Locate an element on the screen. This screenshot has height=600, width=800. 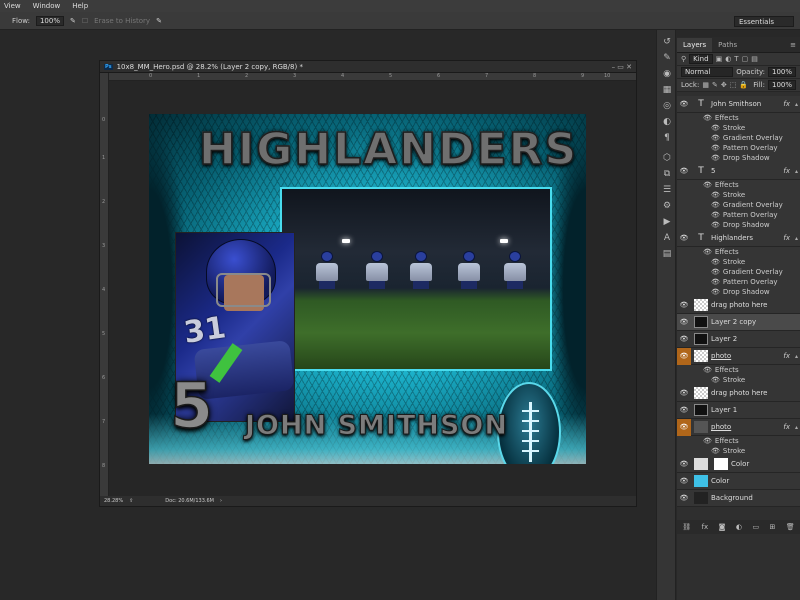
swatches-icon: ▦ is located at coordinates (667, 90).